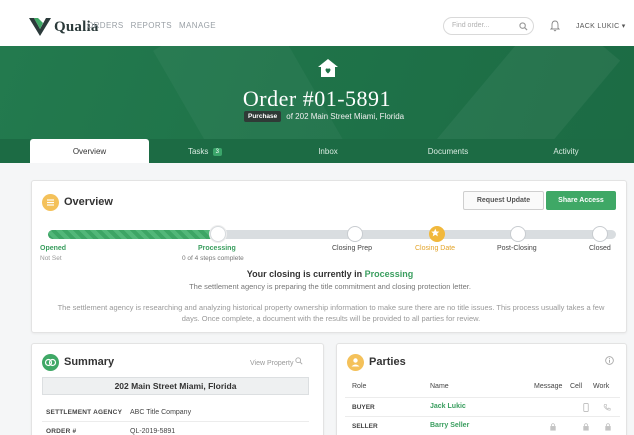 The image size is (634, 435). Describe the element at coordinates (448, 406) in the screenshot. I see `party-name: Jack Lukic` at that location.